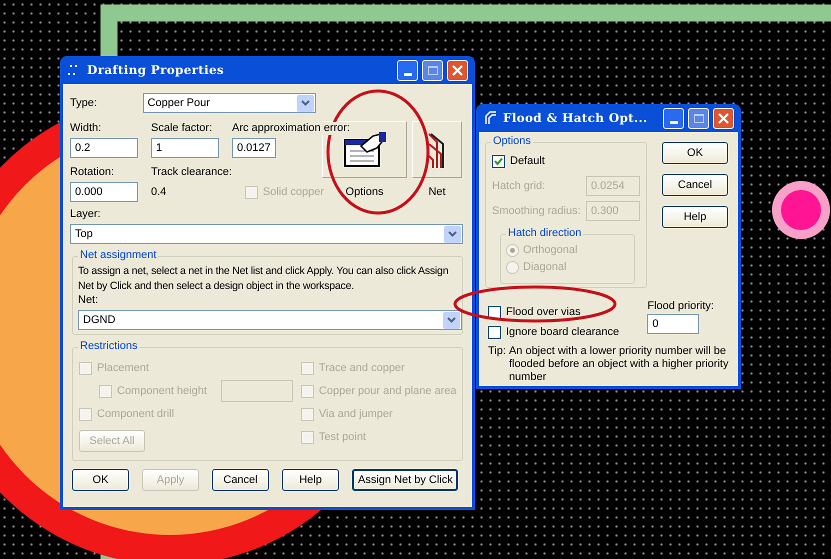  What do you see at coordinates (437, 149) in the screenshot?
I see `net-tool-button` at bounding box center [437, 149].